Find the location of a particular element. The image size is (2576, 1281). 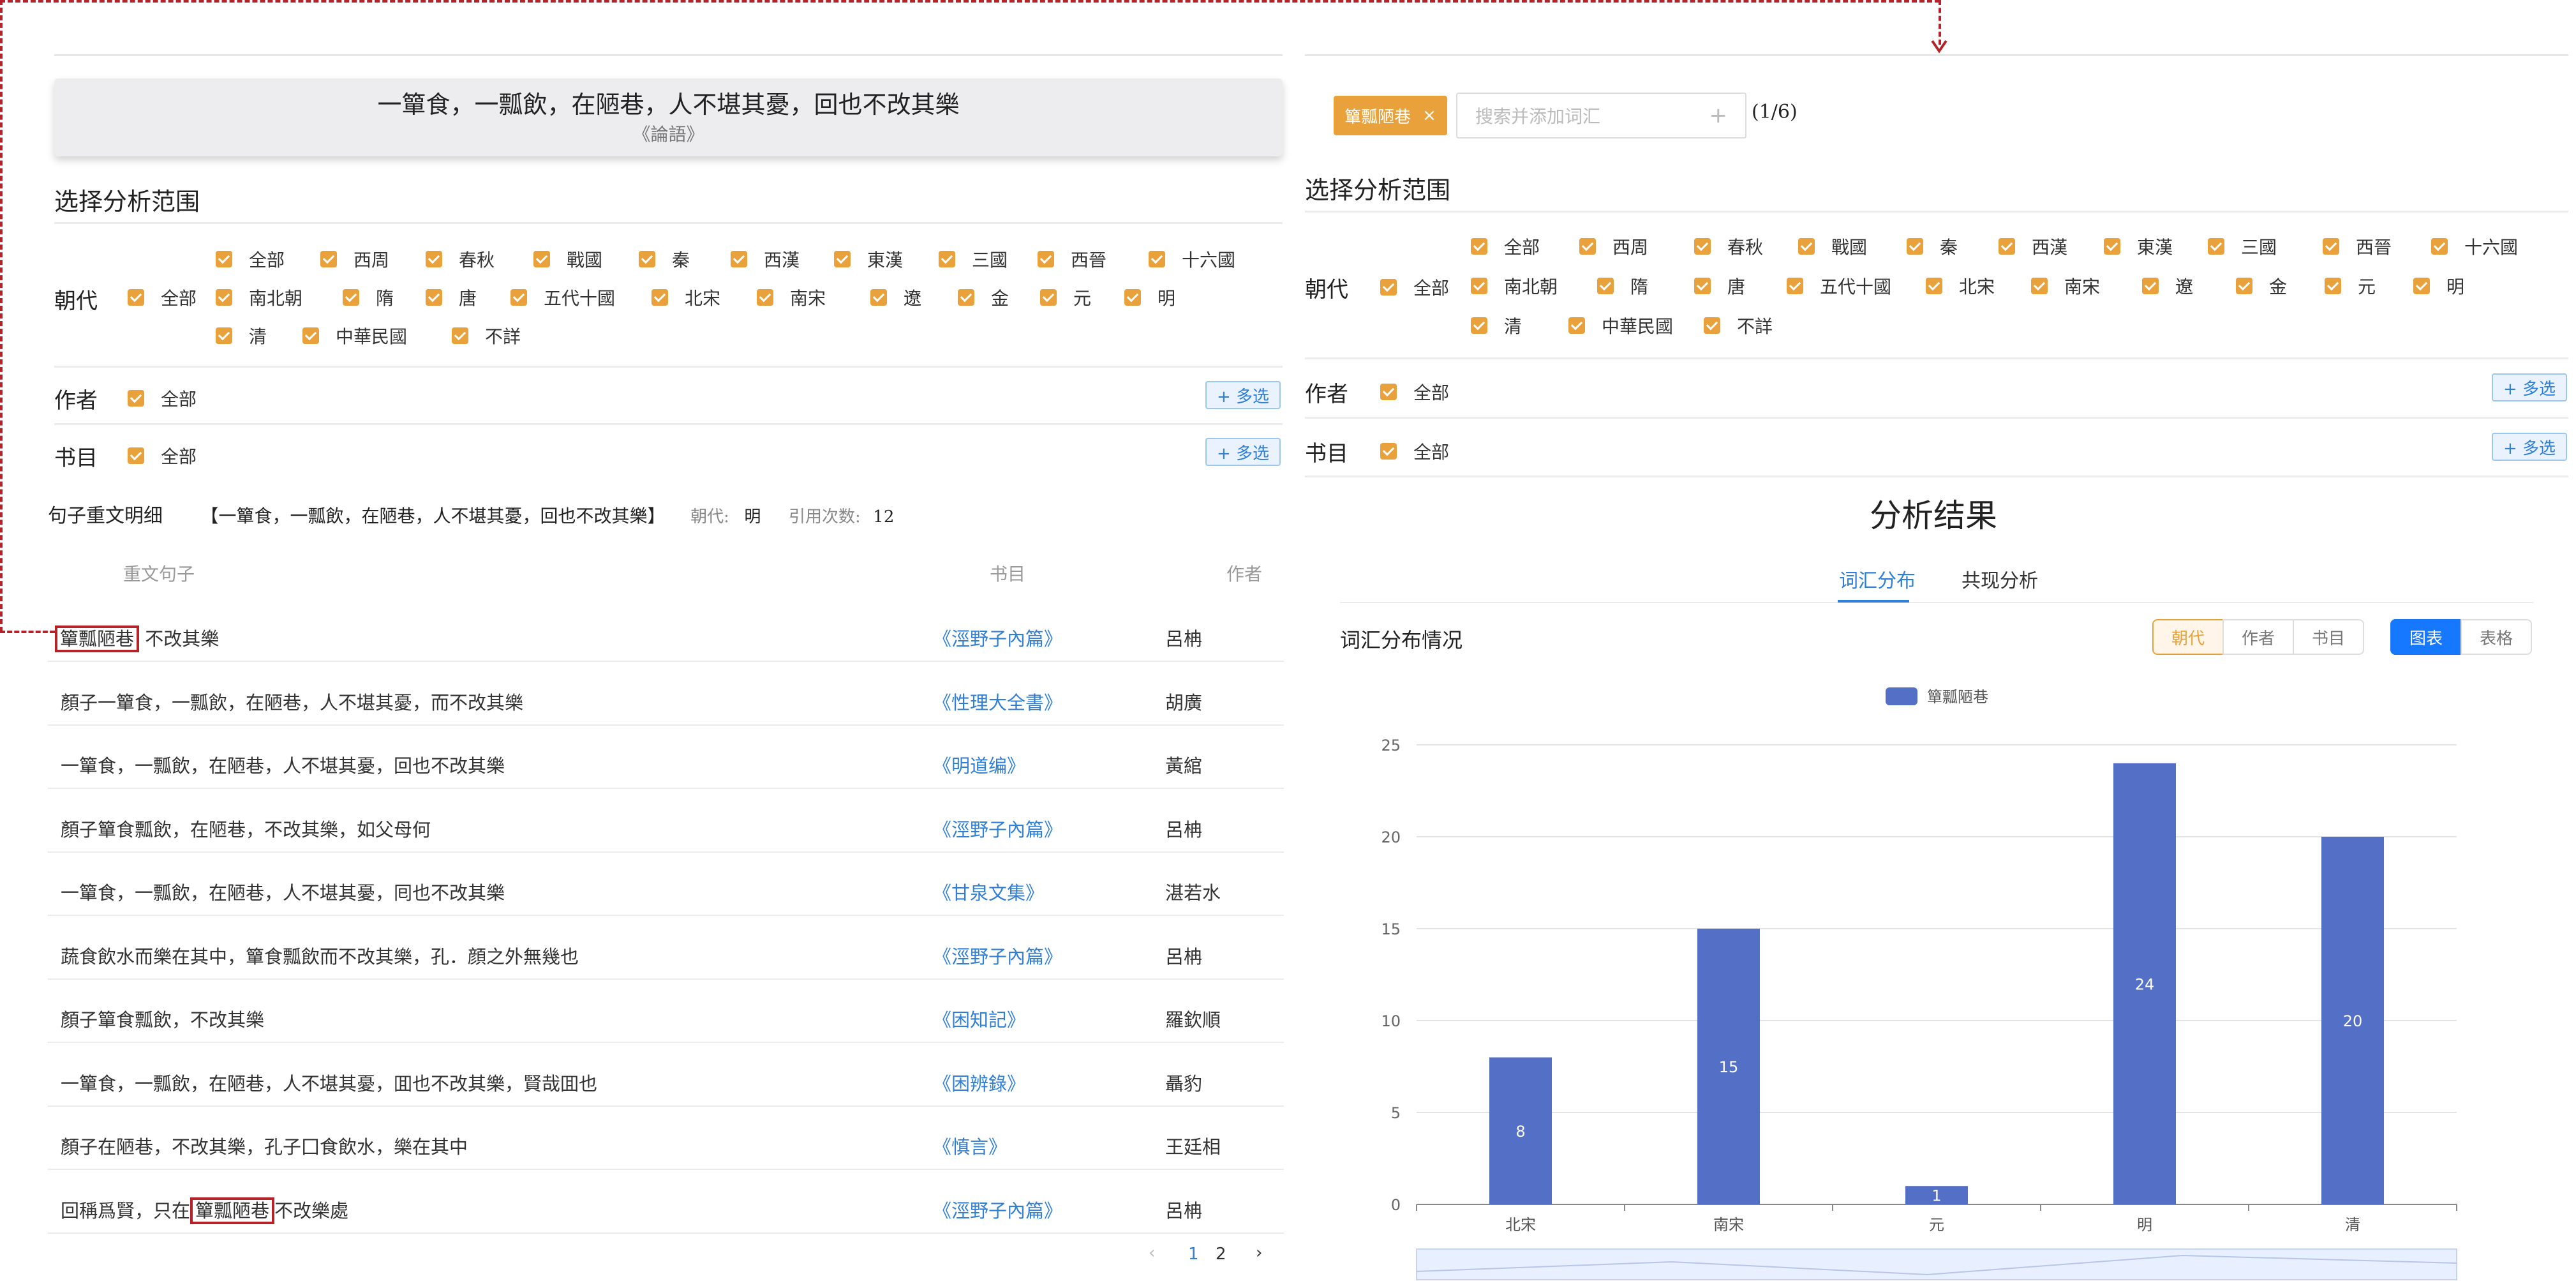

tab-vocab-distribution: 词汇分布 is located at coordinates (1877, 579).